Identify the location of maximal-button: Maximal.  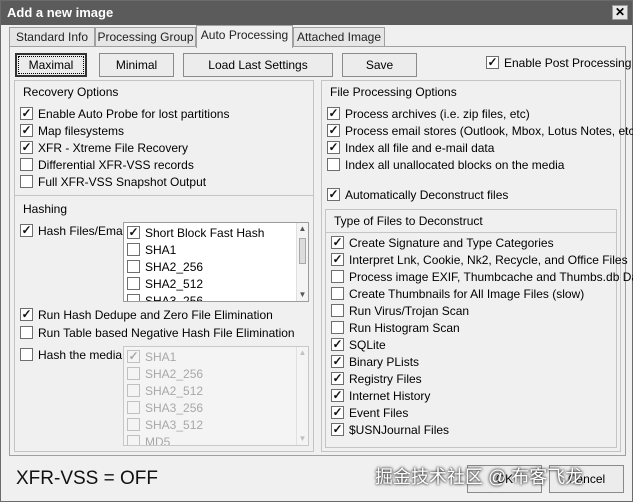
(51, 65).